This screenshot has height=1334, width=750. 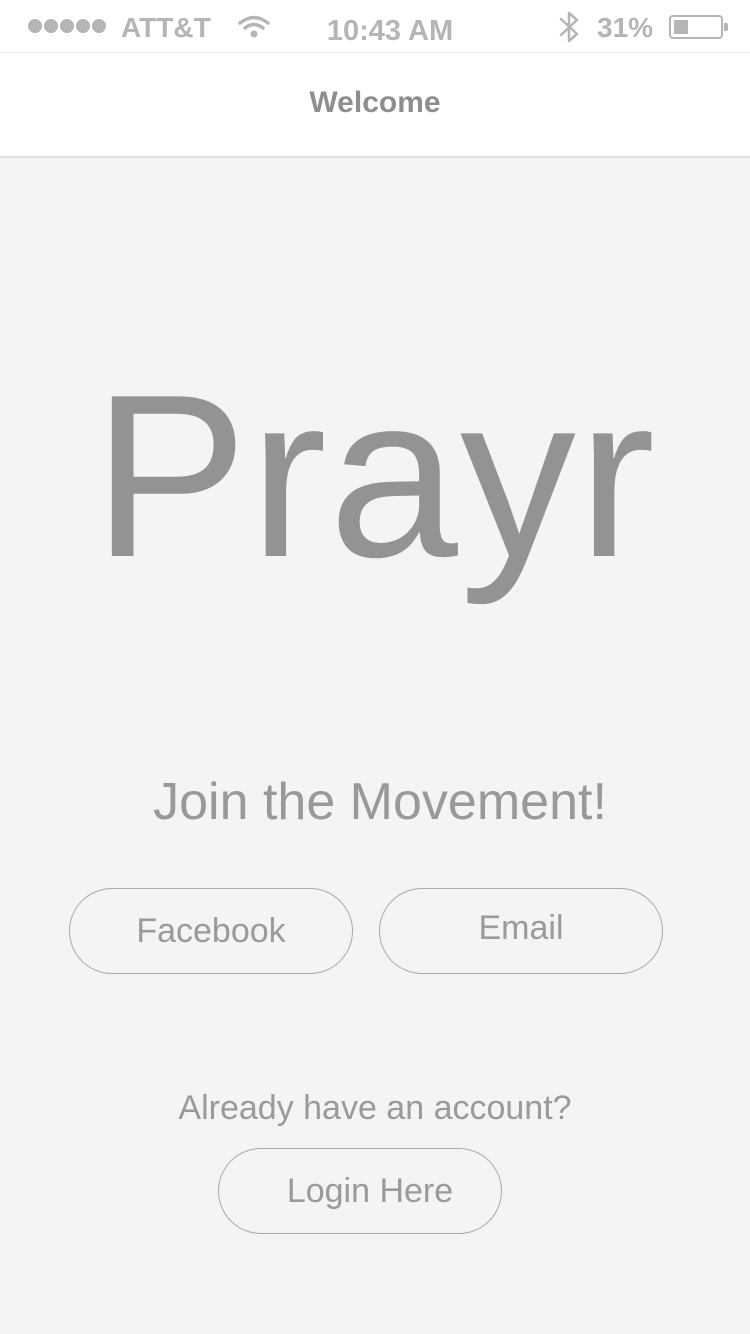 What do you see at coordinates (375, 26) in the screenshot?
I see `status-bar: ATT&T 10:43 AM 31%` at bounding box center [375, 26].